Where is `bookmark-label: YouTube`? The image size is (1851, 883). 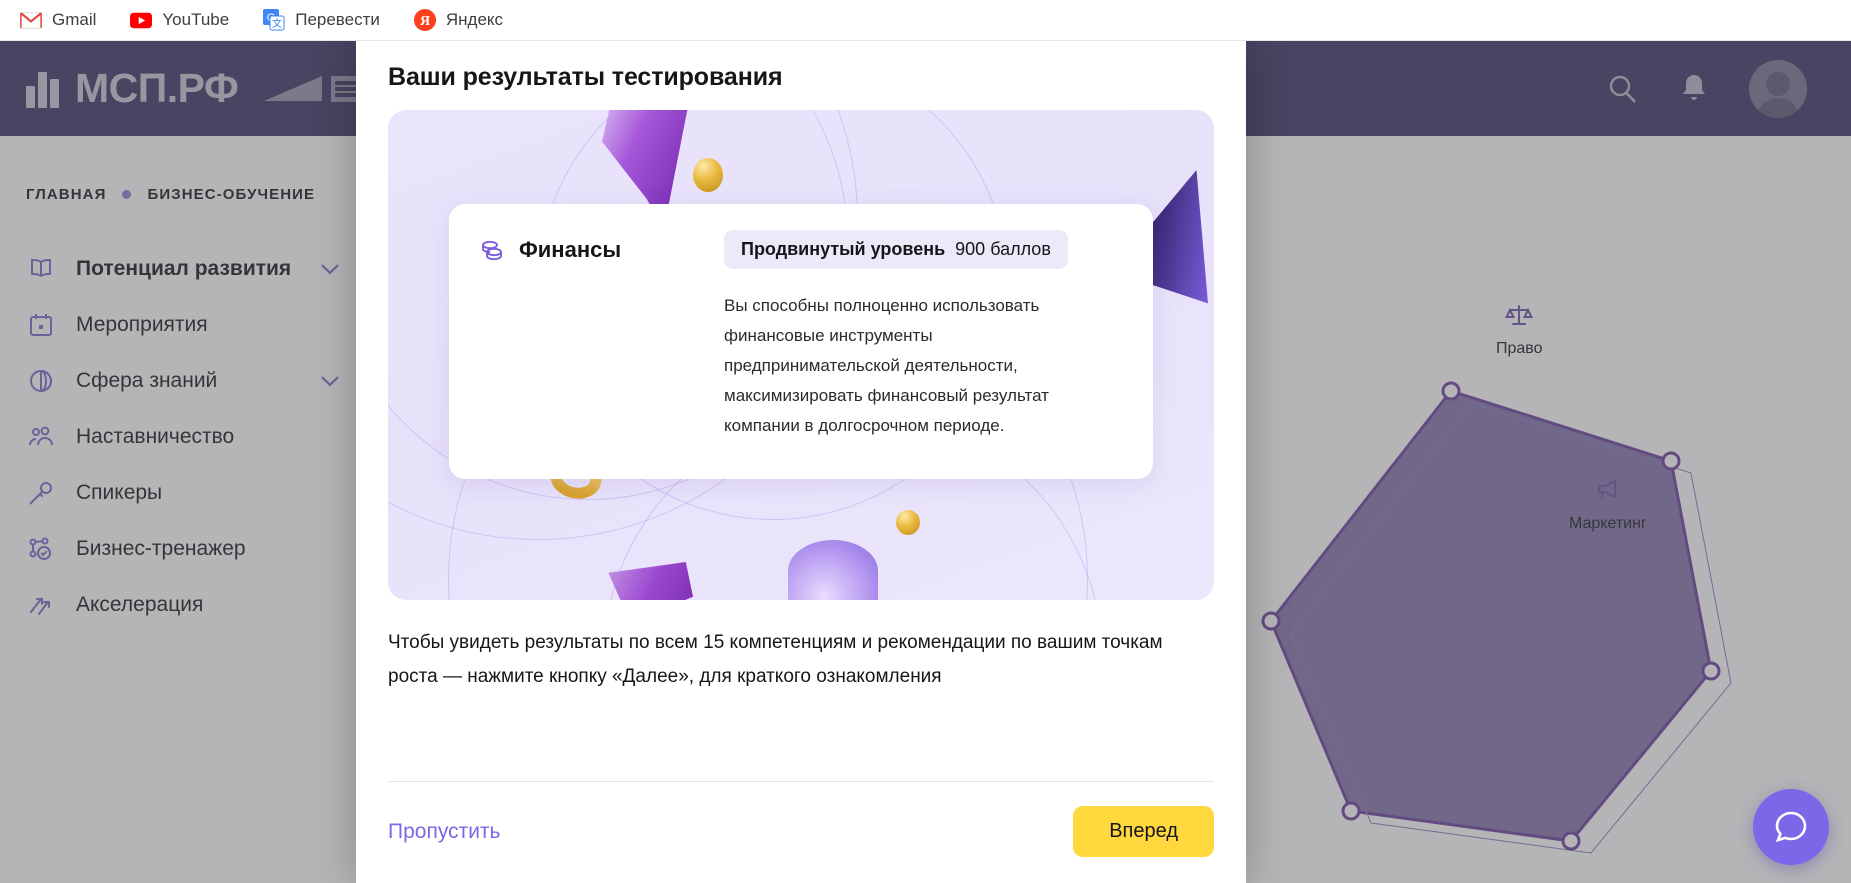 bookmark-label: YouTube is located at coordinates (196, 19).